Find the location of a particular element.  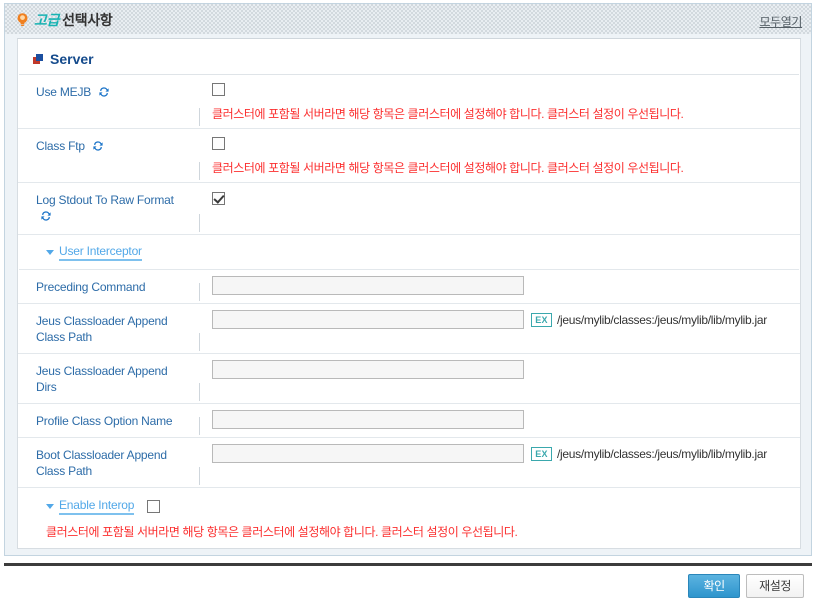

input-boot-classloader-append-class-path is located at coordinates (368, 453).